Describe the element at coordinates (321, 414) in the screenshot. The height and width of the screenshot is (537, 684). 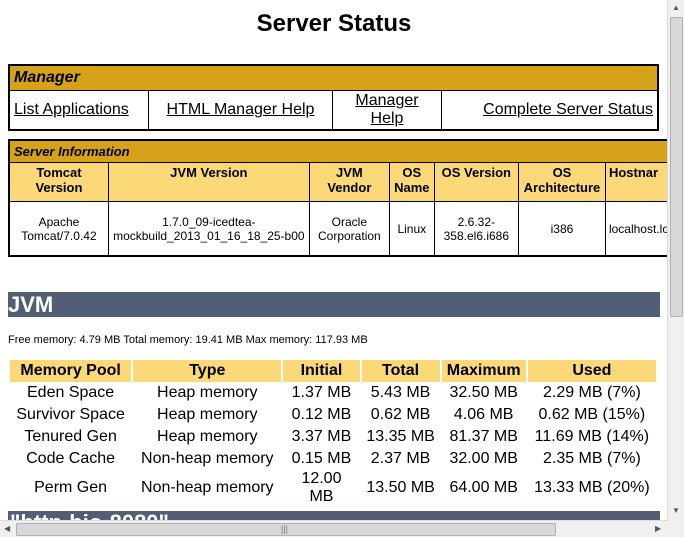
I see `pool-initial: 0.12 MB` at that location.